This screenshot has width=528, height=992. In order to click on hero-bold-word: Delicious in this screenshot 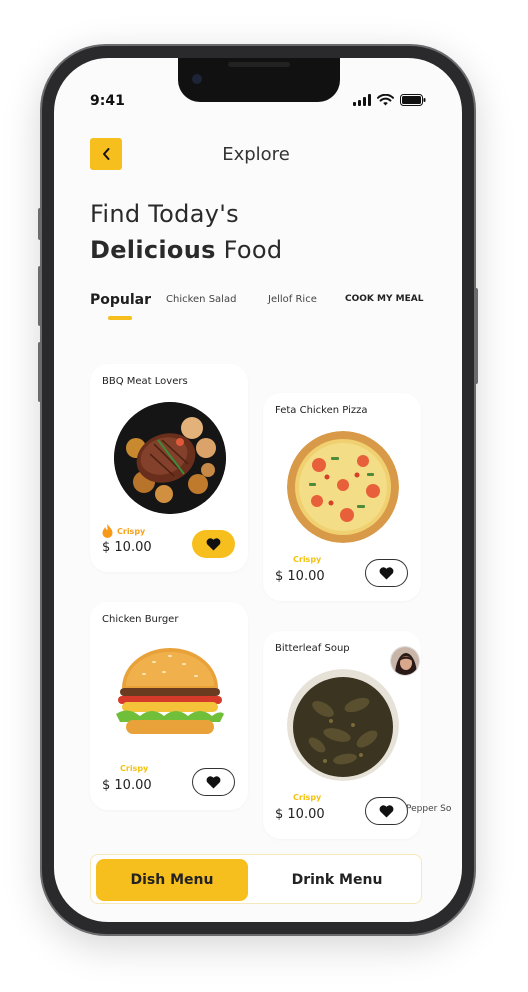, I will do `click(153, 250)`.